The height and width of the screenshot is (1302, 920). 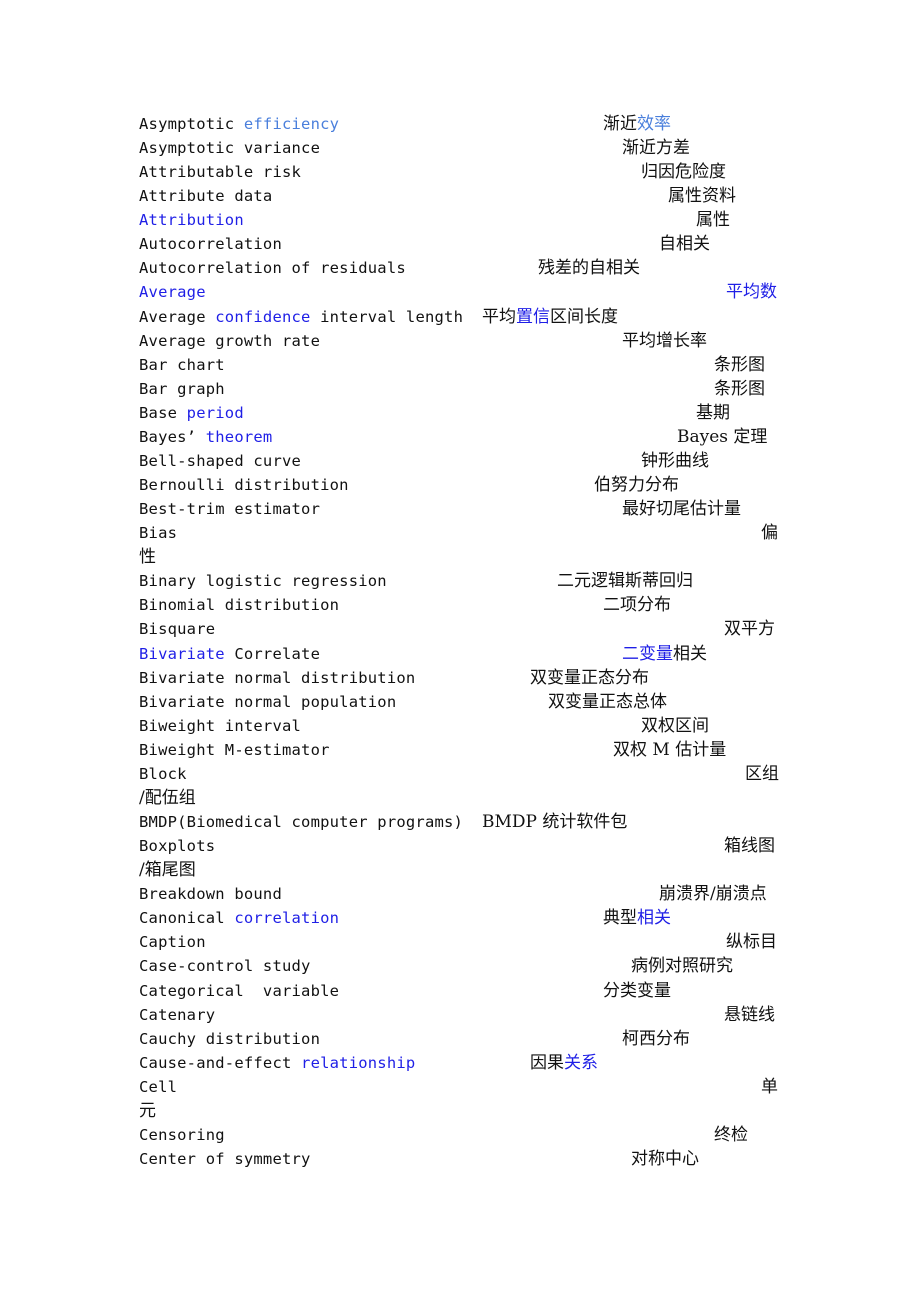 I want to click on term-english: Block, so click(x=163, y=774).